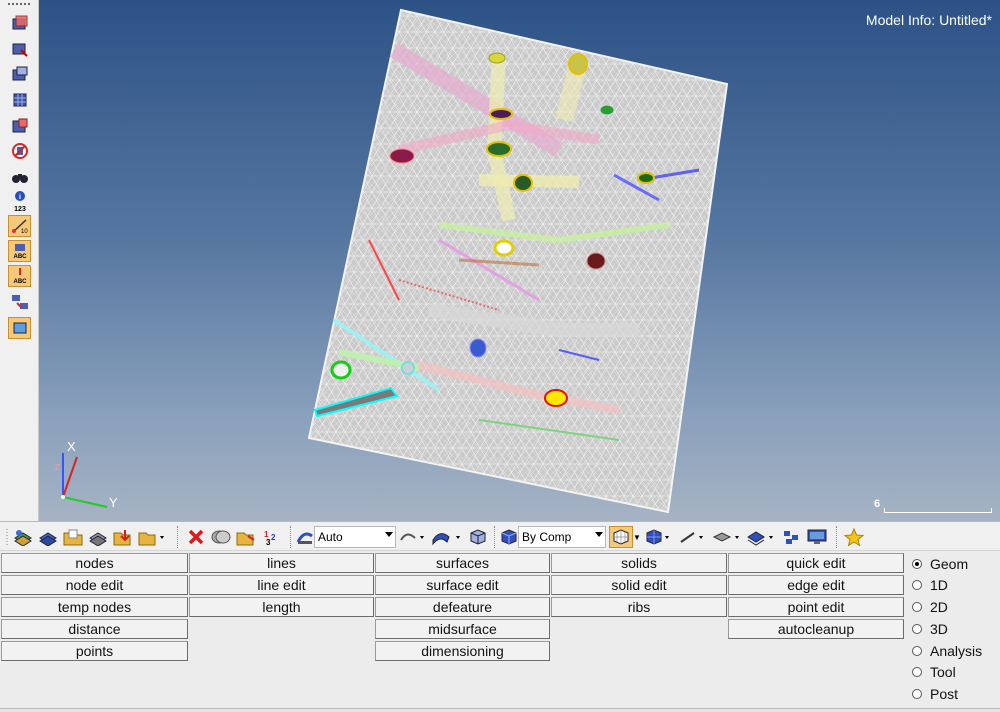 This screenshot has height=712, width=1000. What do you see at coordinates (816, 563) in the screenshot?
I see `quick-edit-button: quick edit` at bounding box center [816, 563].